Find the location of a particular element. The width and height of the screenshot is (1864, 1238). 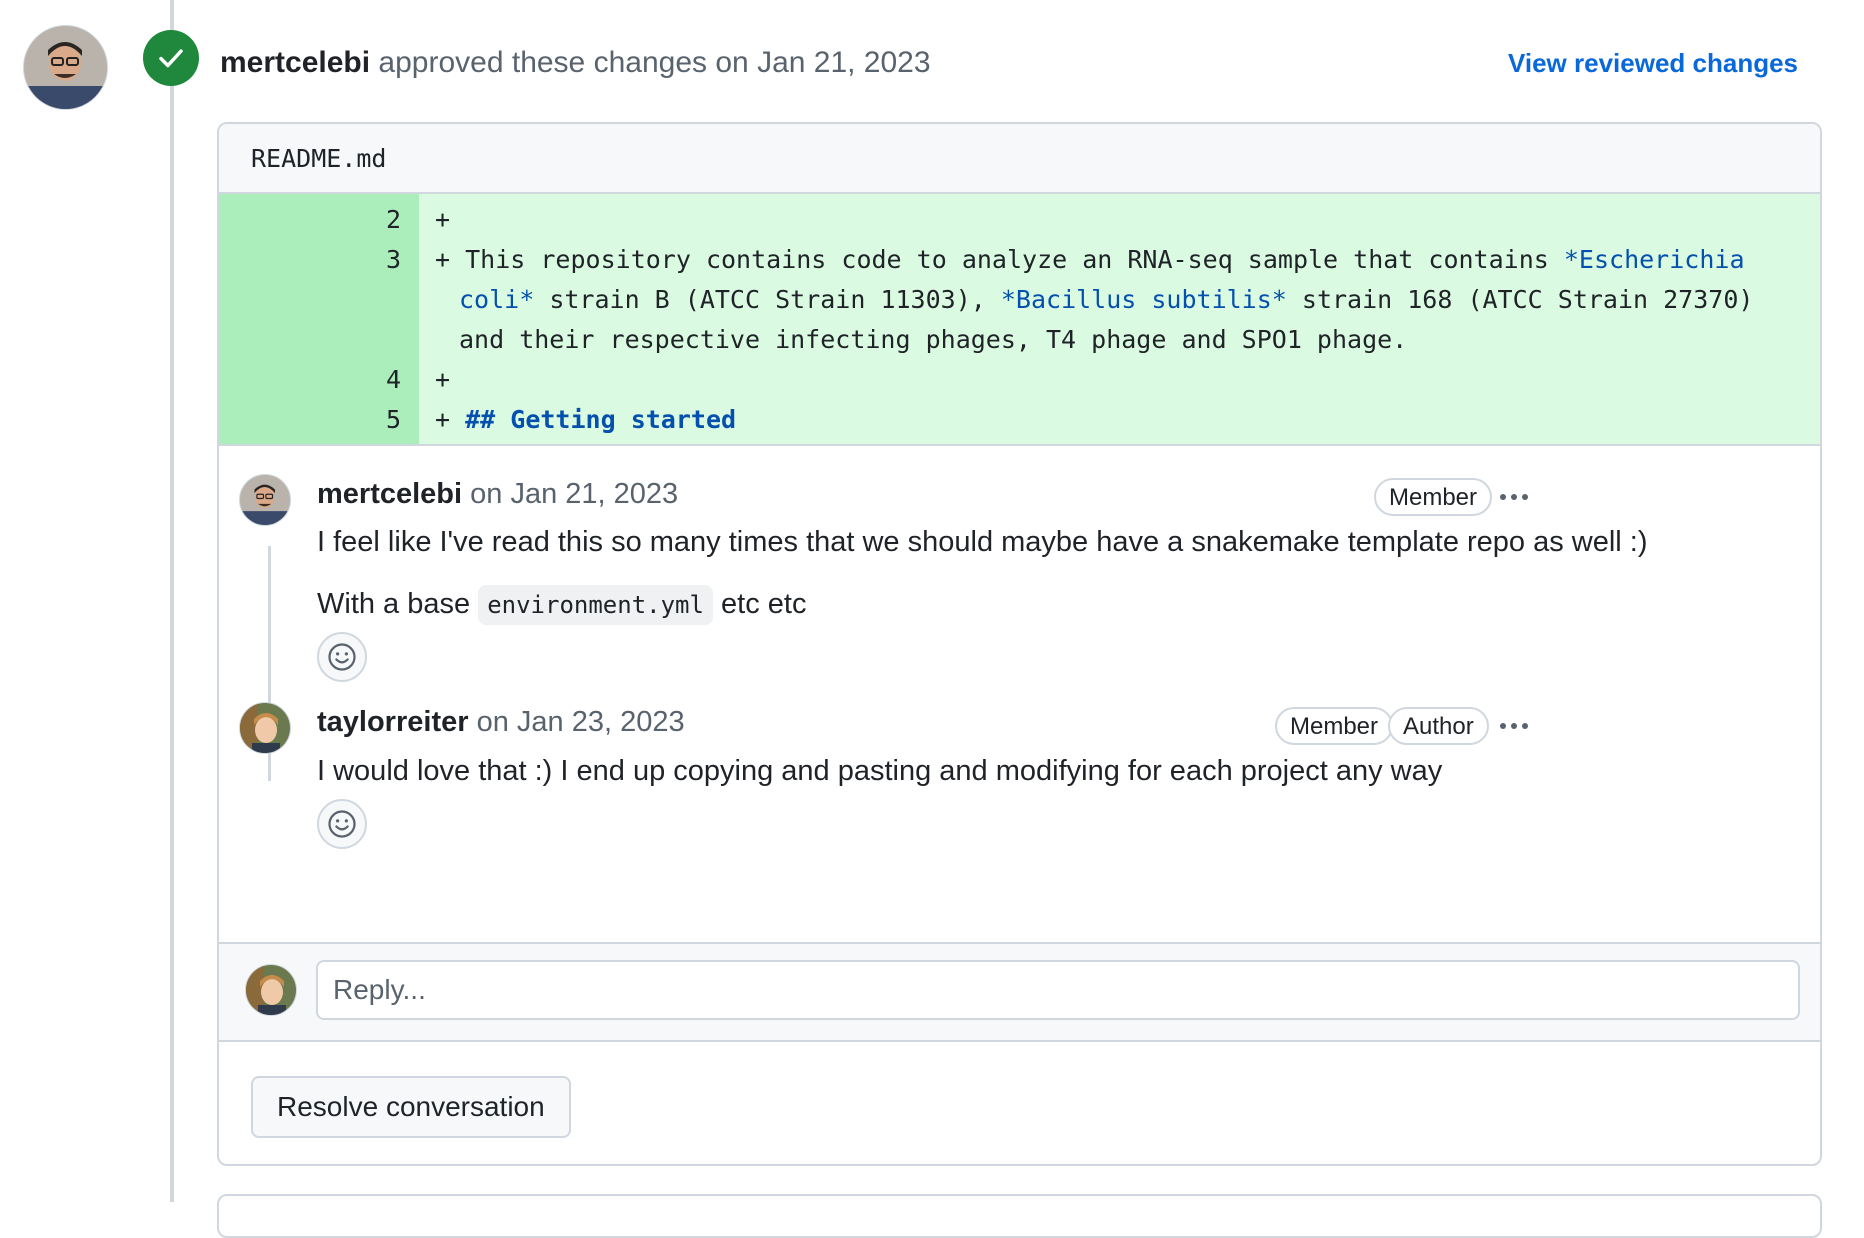

next-timeline-item is located at coordinates (1019, 1216).